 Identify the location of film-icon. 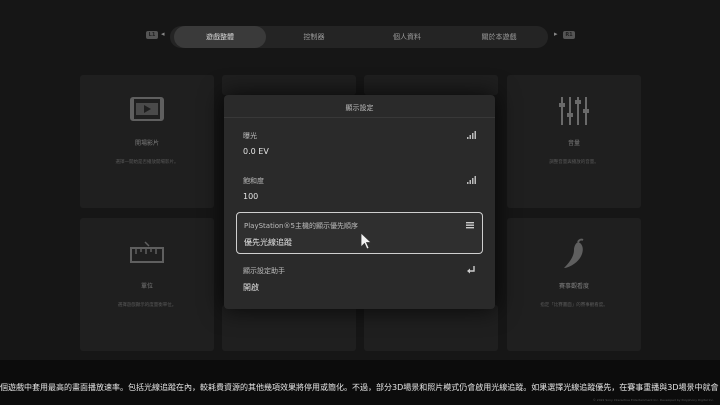
(147, 111).